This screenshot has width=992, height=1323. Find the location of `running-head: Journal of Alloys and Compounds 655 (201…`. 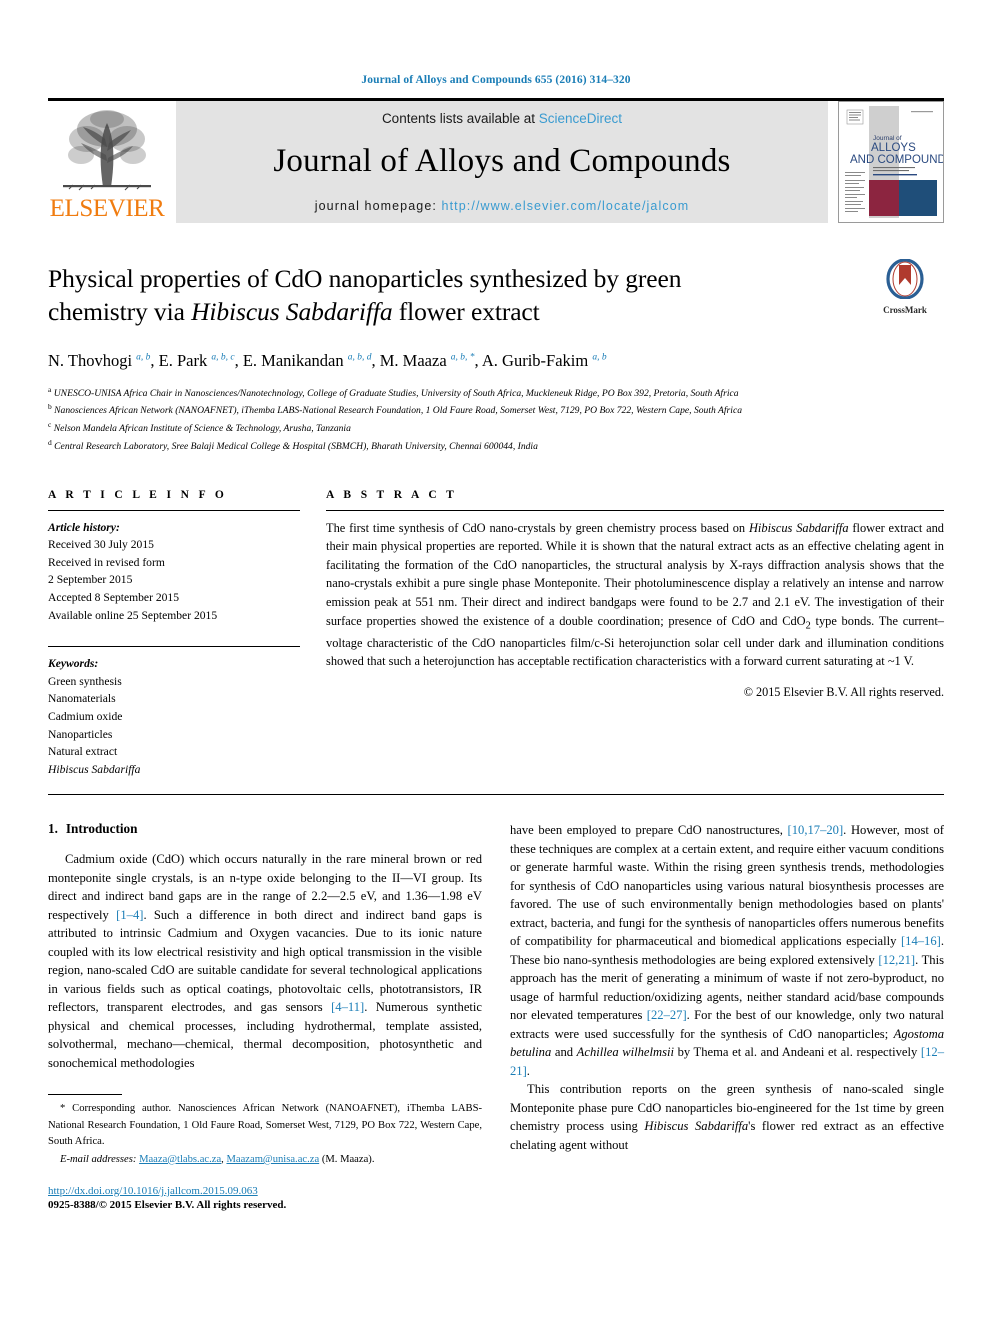

running-head: Journal of Alloys and Compounds 655 (201… is located at coordinates (496, 80).